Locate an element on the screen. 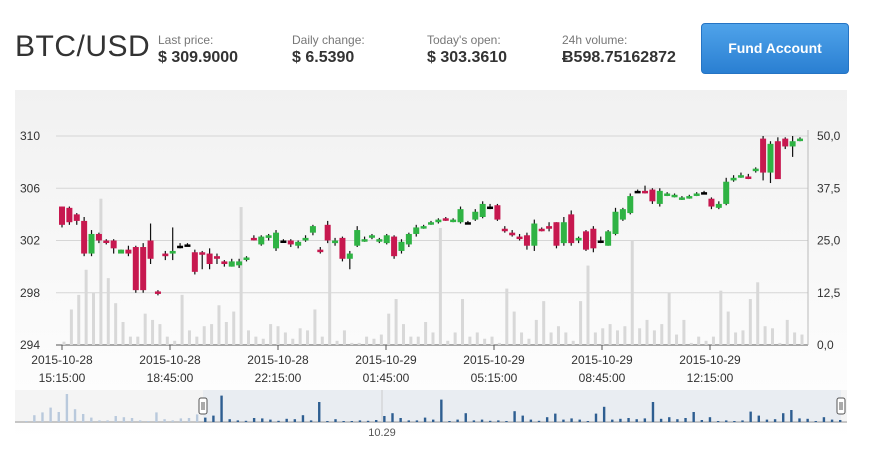 The width and height of the screenshot is (877, 457). x-tick-label-date: 2015-10-28 is located at coordinates (62, 360).